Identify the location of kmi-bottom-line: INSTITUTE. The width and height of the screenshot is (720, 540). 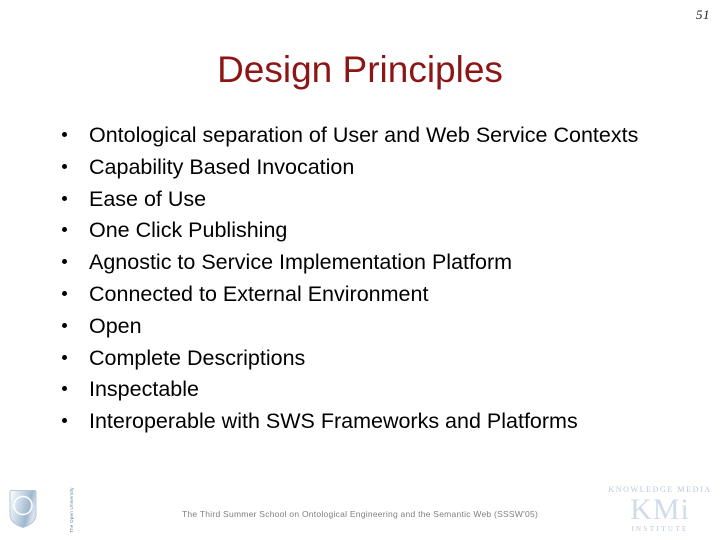
(660, 529).